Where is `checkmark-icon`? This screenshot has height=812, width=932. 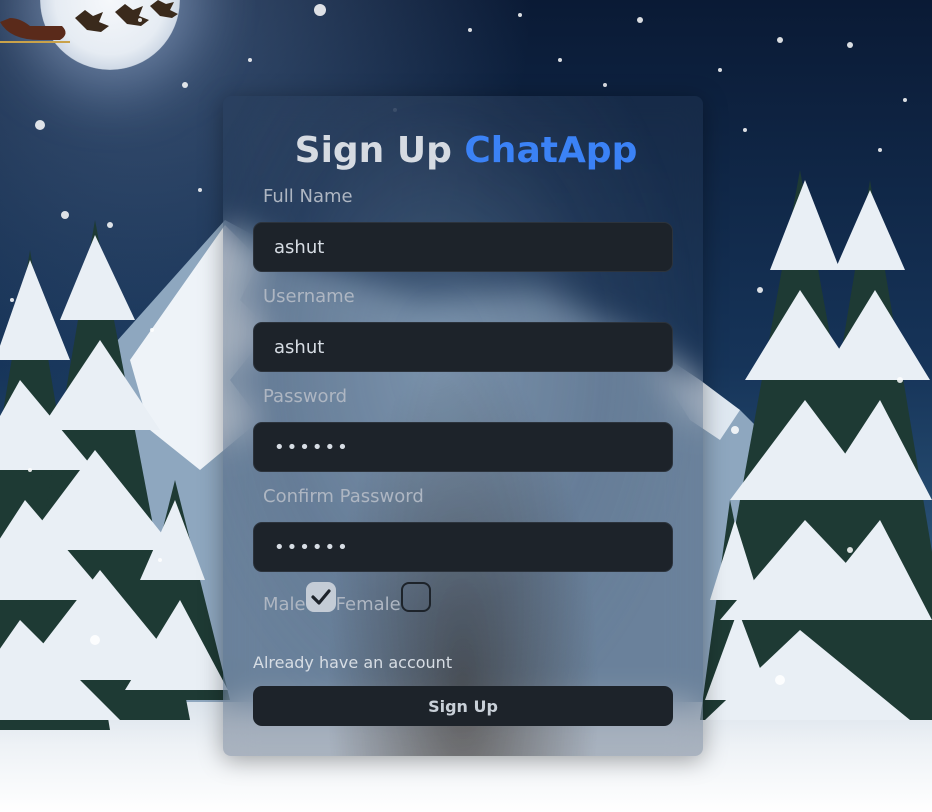 checkmark-icon is located at coordinates (321, 597).